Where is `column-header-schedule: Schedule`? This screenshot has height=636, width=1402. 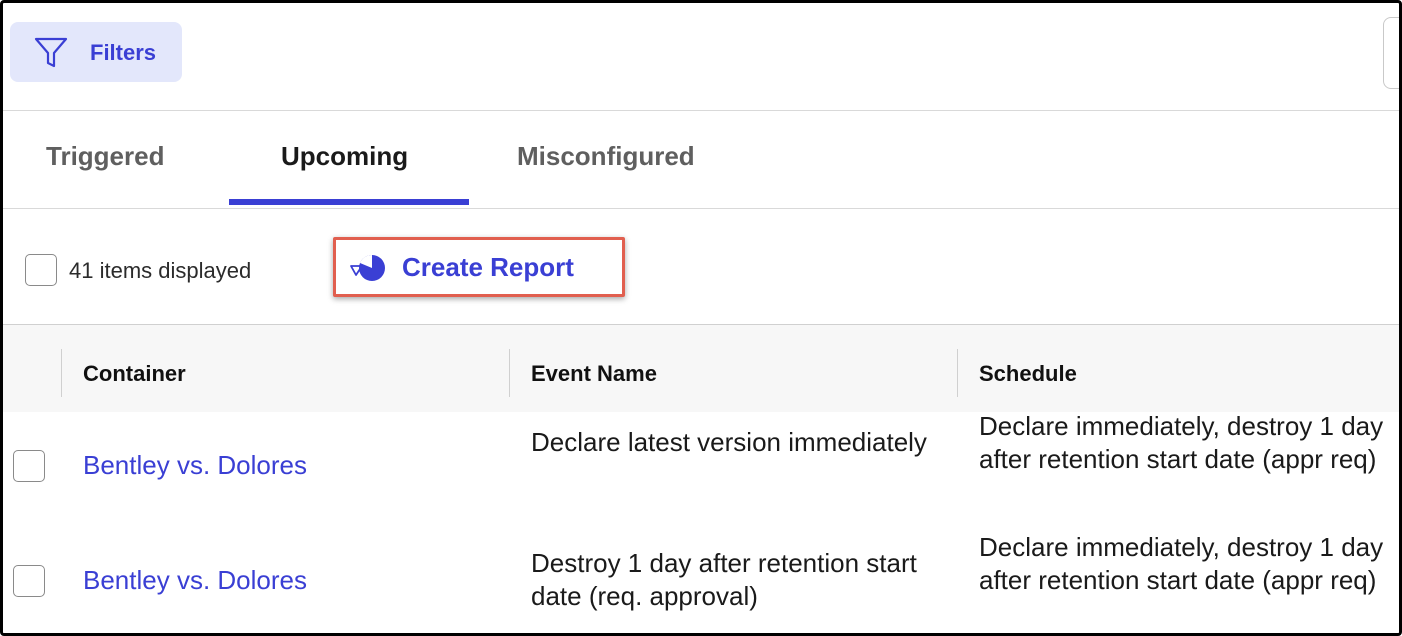 column-header-schedule: Schedule is located at coordinates (1028, 374).